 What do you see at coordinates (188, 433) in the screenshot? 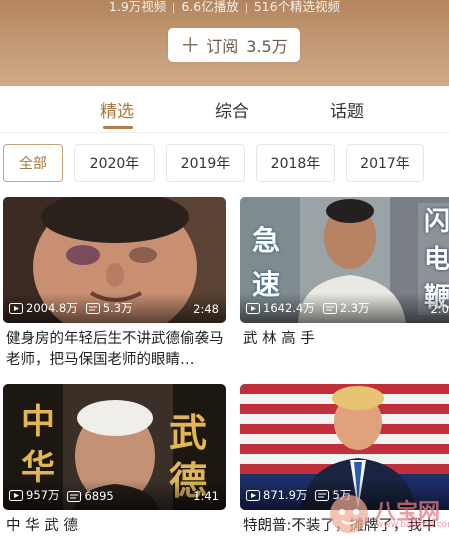
I see `thumbnail-caption: 武` at bounding box center [188, 433].